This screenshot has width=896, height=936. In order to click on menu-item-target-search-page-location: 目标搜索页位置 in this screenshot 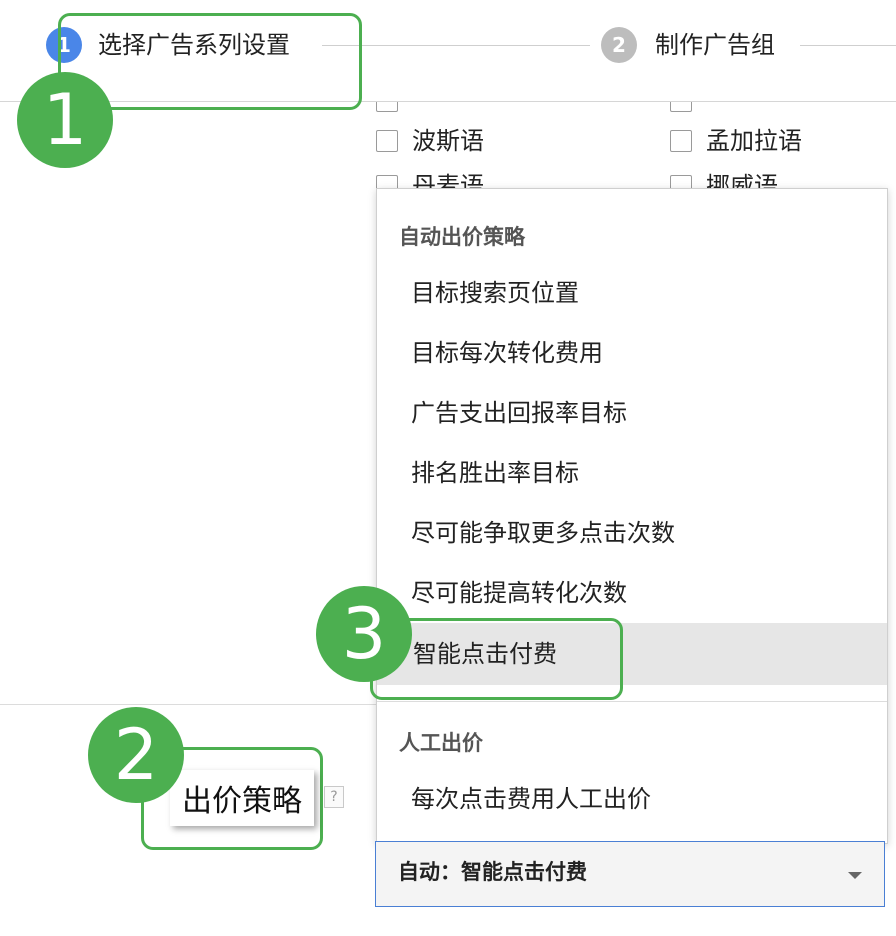, I will do `click(495, 293)`.